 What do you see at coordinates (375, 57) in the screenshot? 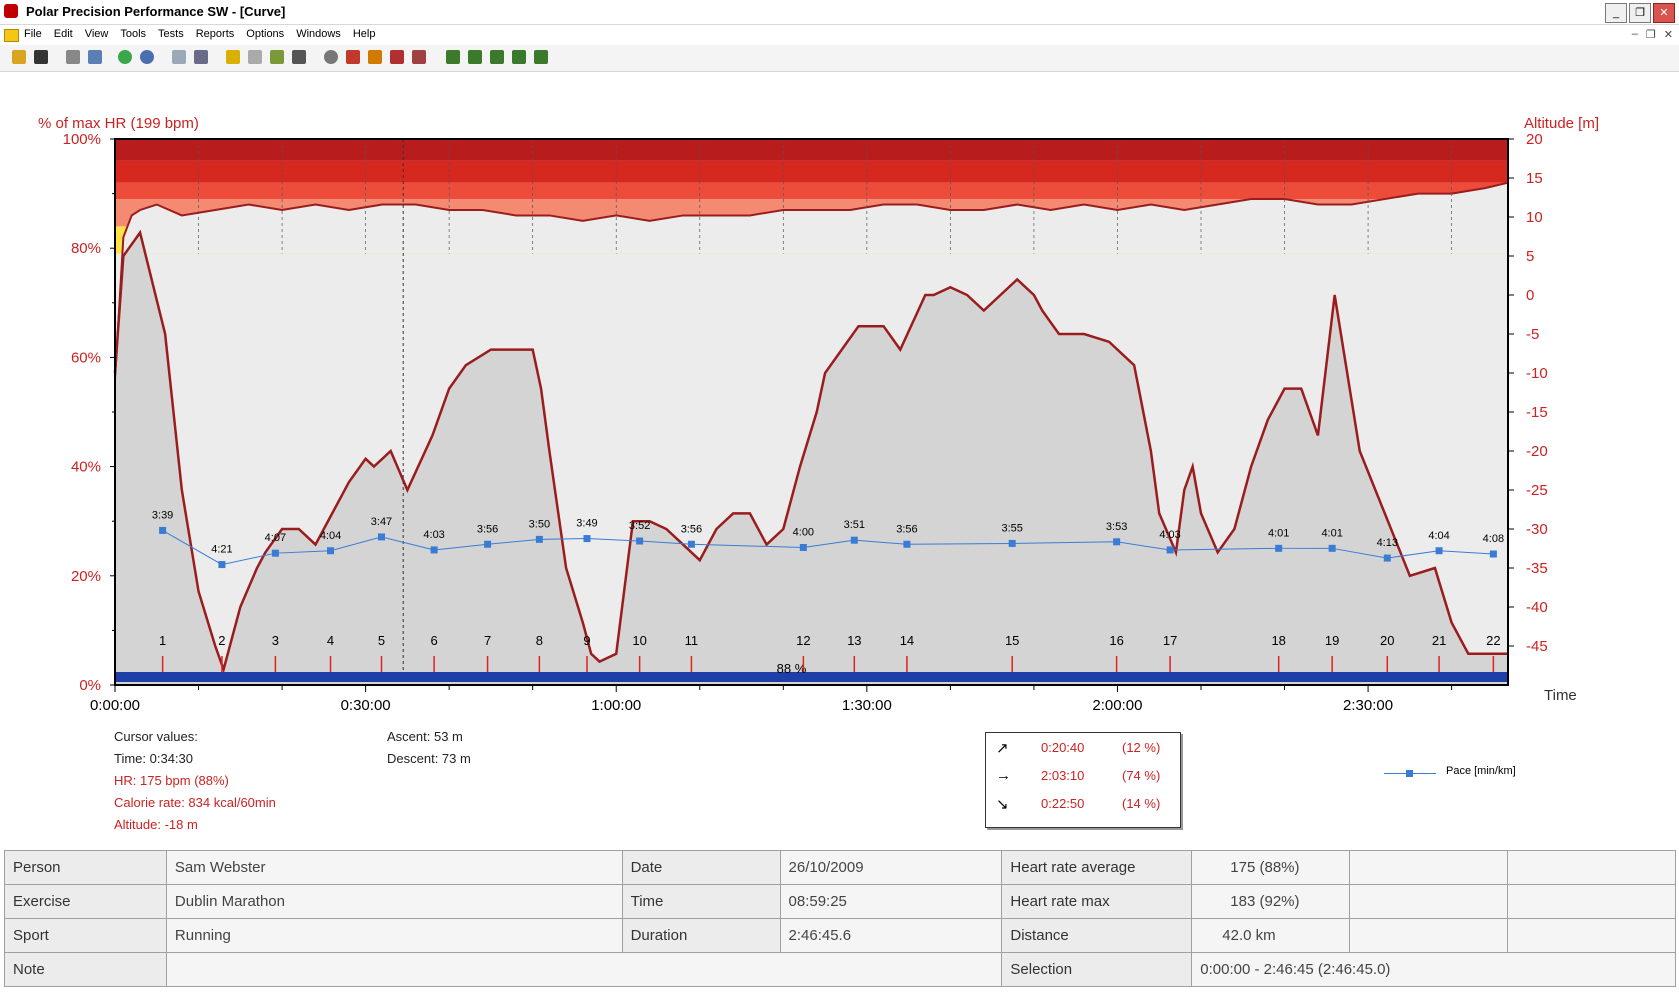
I see `filter-icon` at bounding box center [375, 57].